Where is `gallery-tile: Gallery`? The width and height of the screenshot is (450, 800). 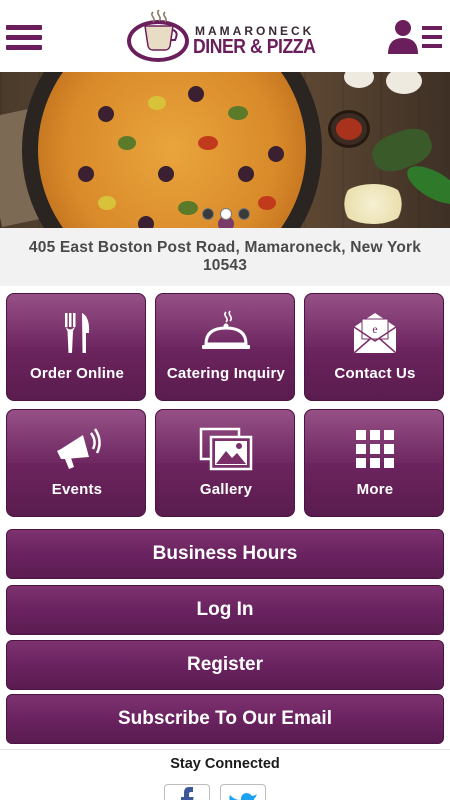
gallery-tile: Gallery is located at coordinates (225, 463).